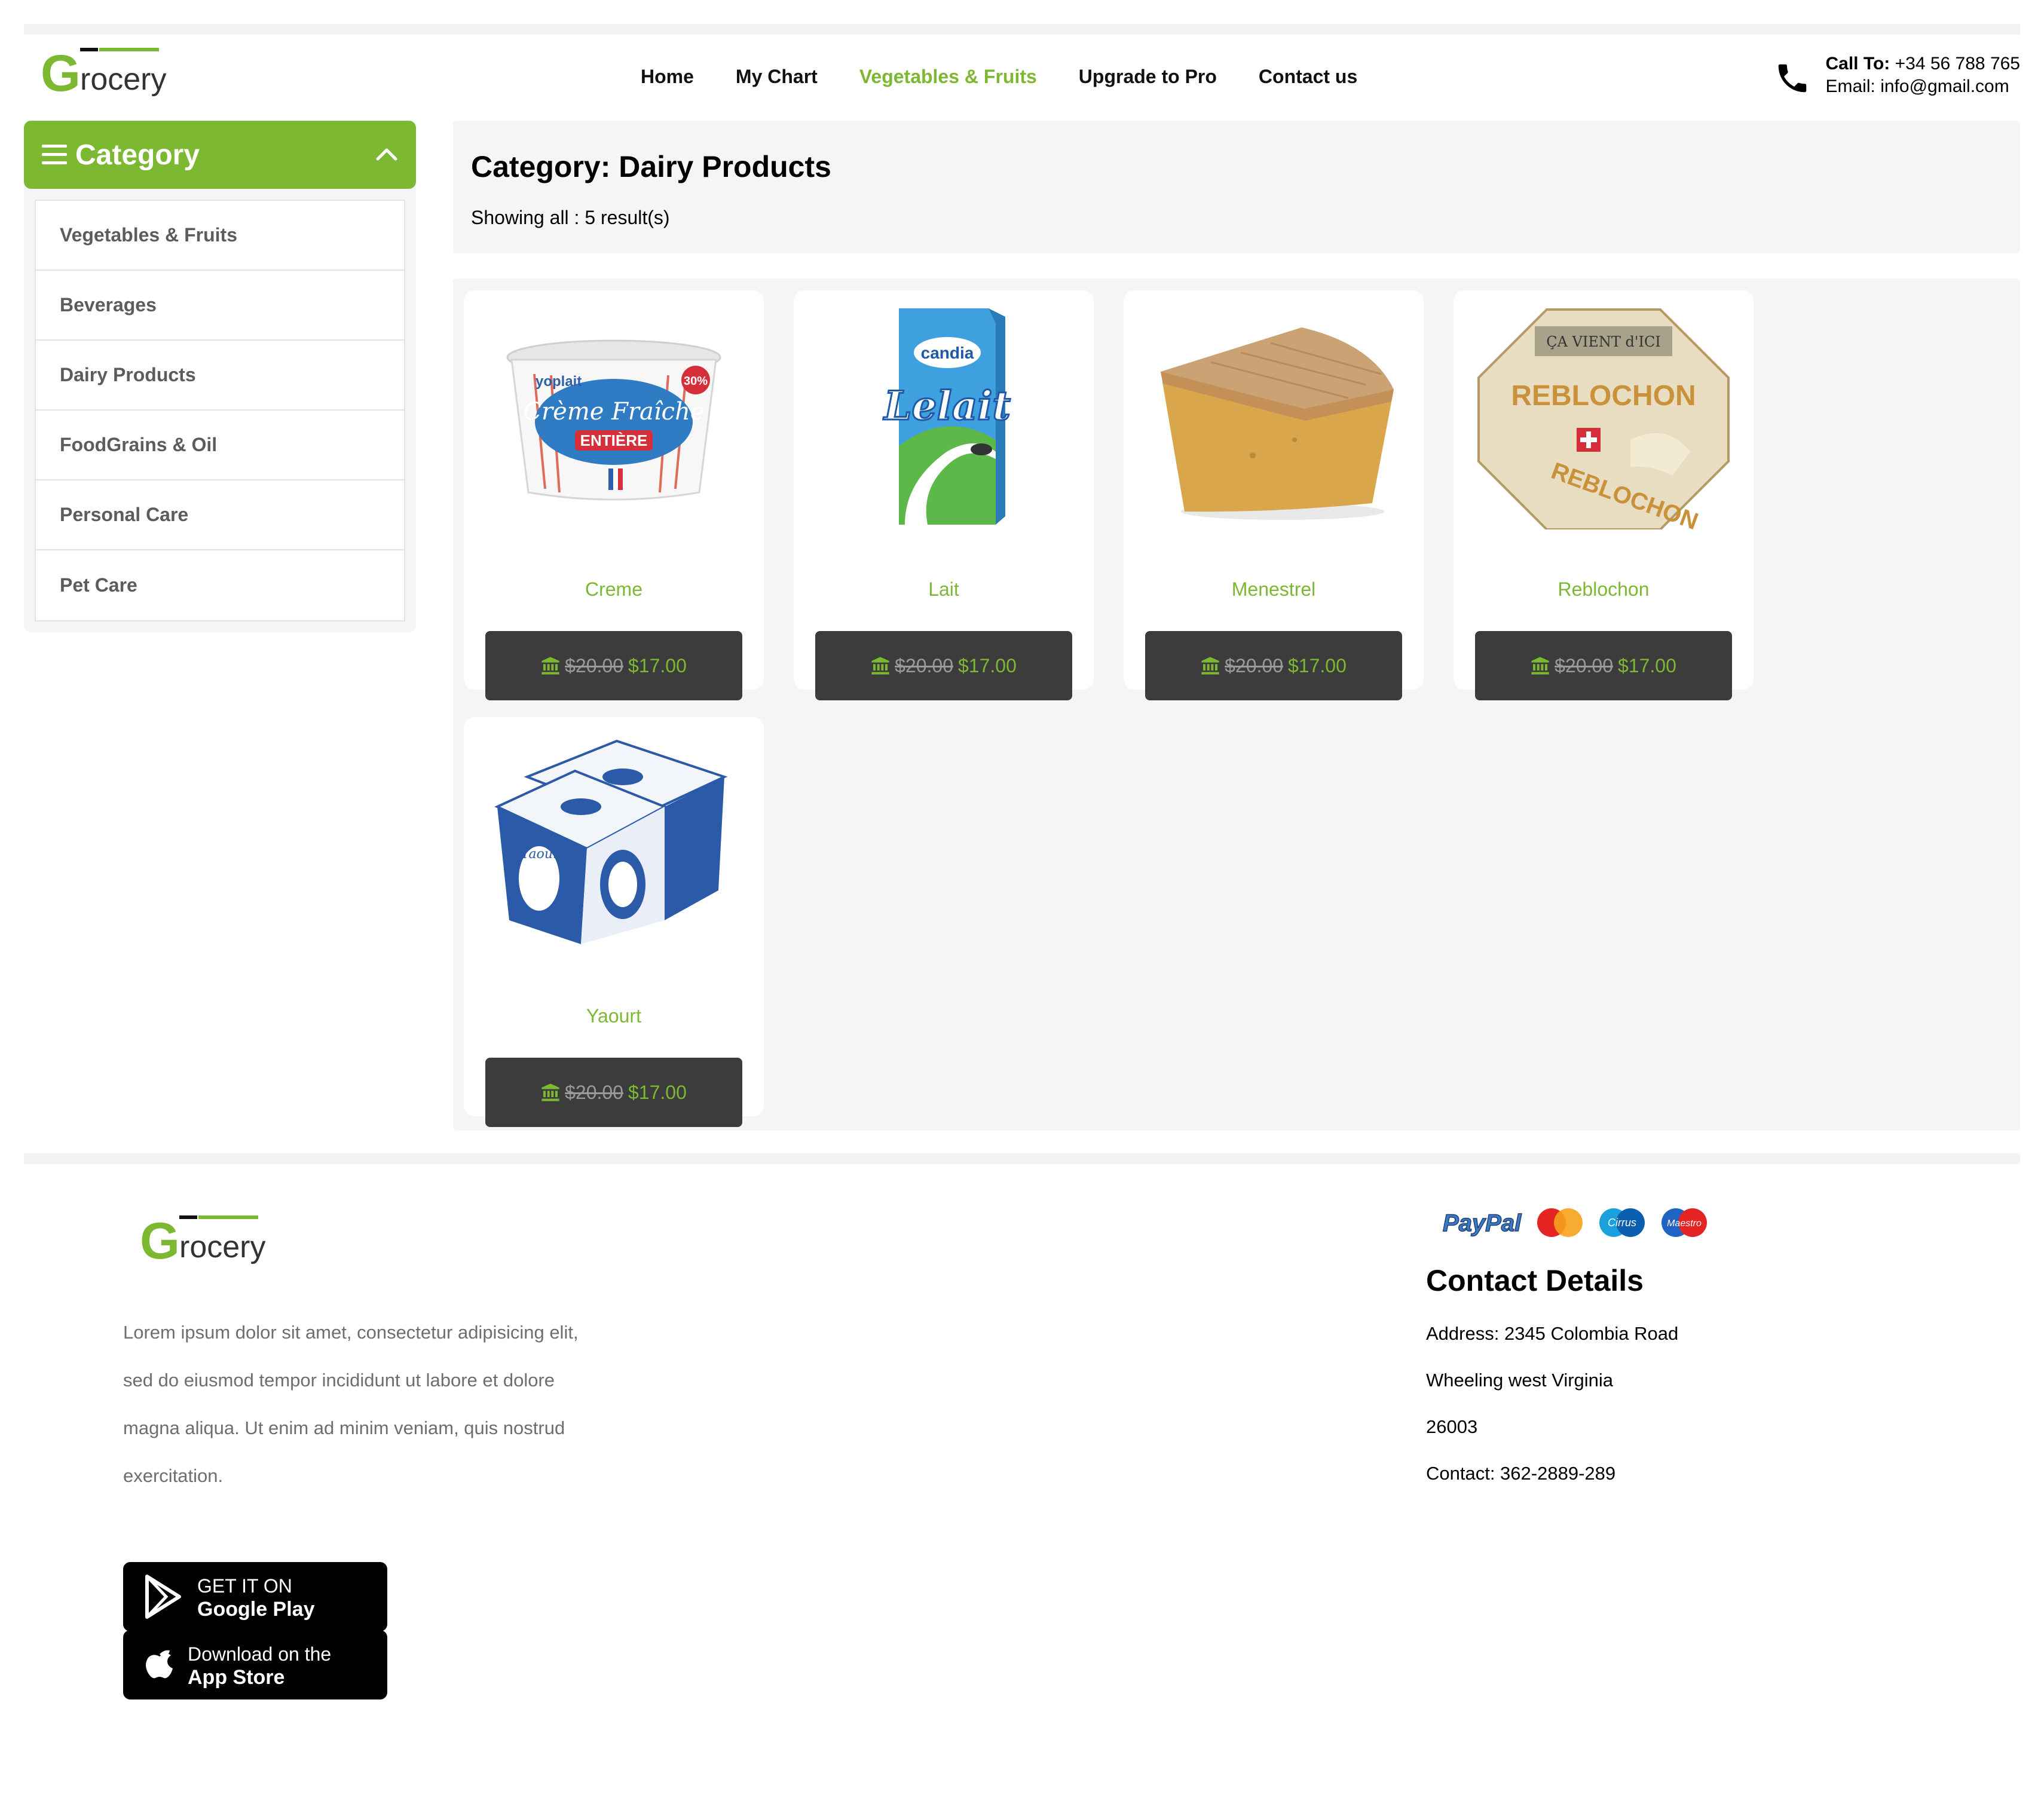 The width and height of the screenshot is (2044, 1819). What do you see at coordinates (613, 842) in the screenshot?
I see `yaourt-product-image: Yaourt` at bounding box center [613, 842].